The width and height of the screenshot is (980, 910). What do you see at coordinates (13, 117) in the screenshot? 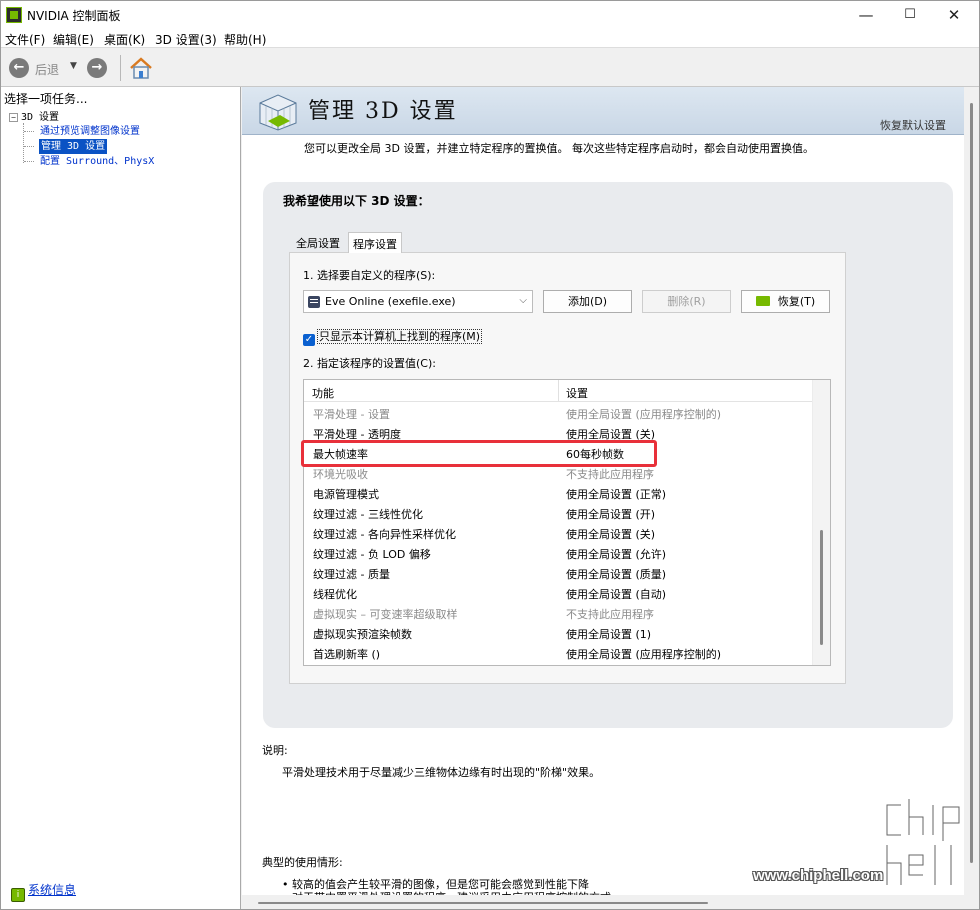
I see `collapse-icon: −` at bounding box center [13, 117].